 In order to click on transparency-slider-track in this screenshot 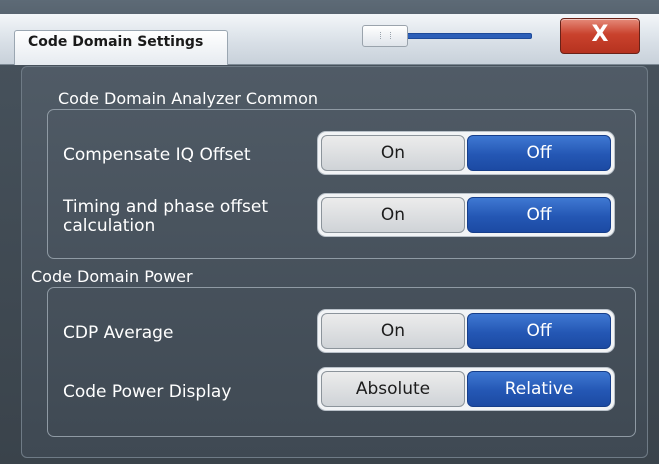, I will do `click(468, 36)`.